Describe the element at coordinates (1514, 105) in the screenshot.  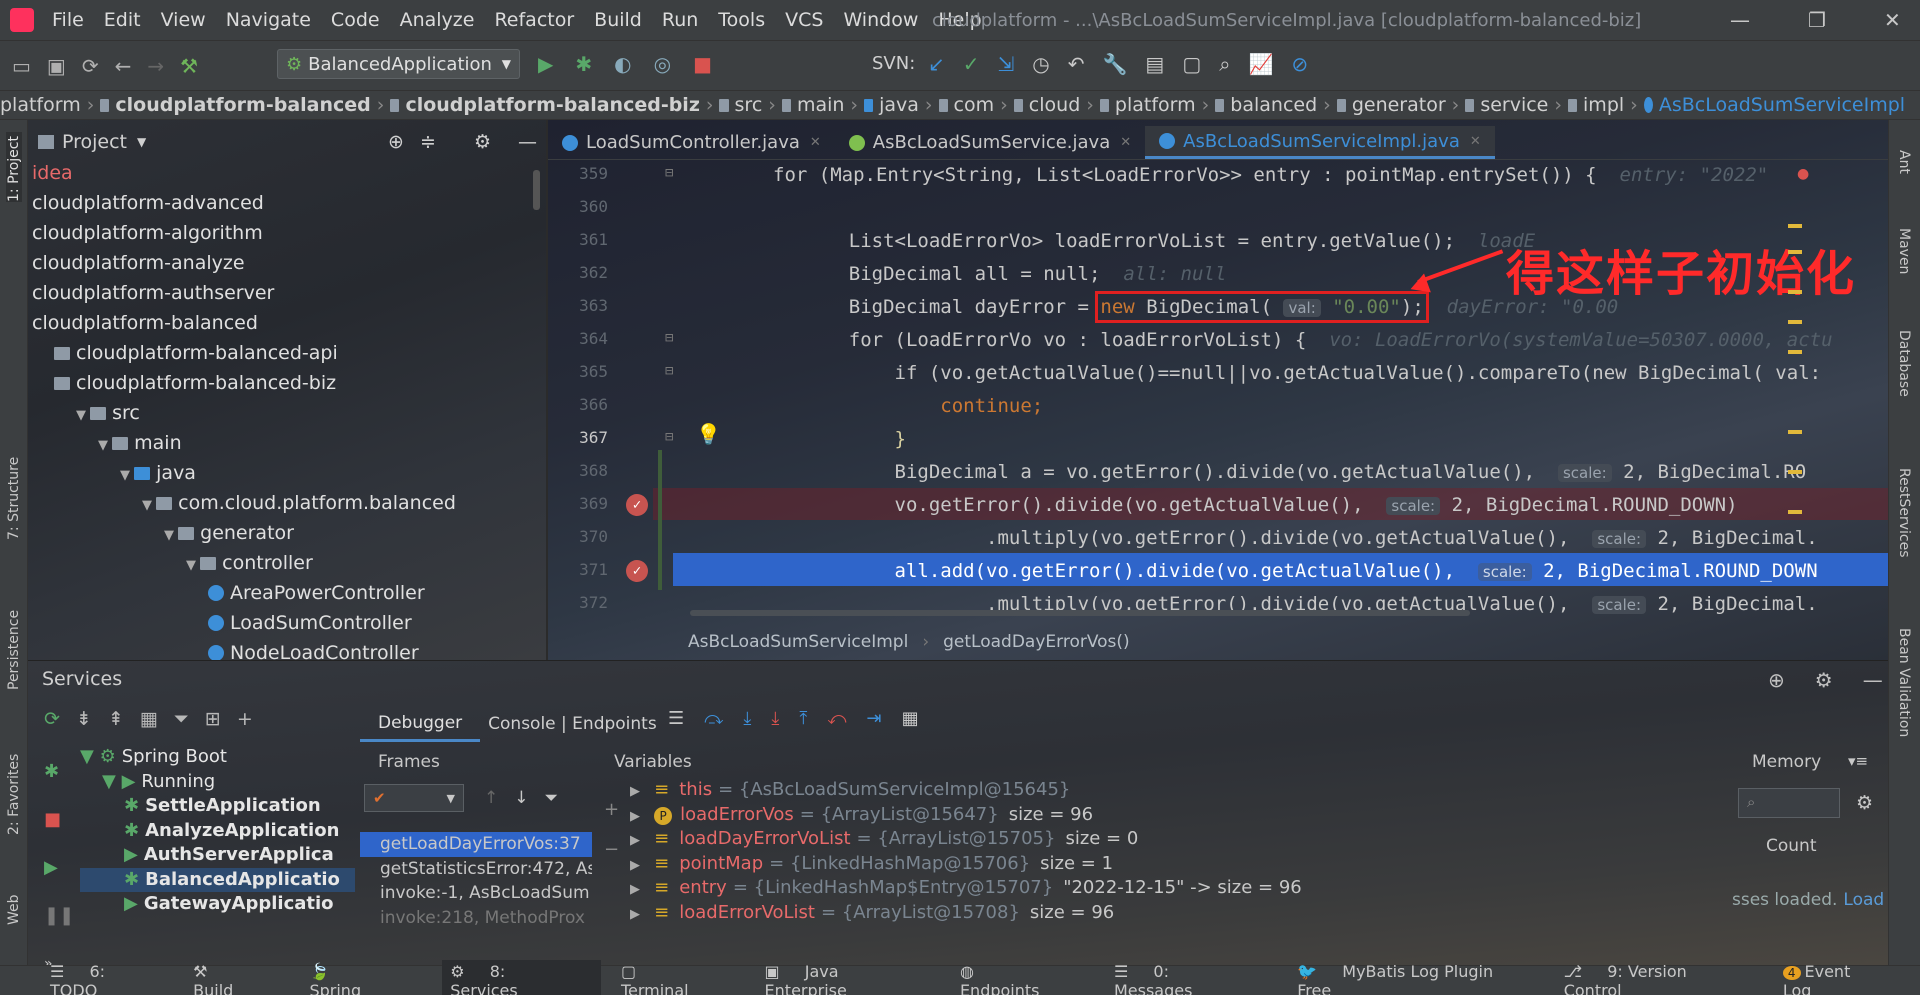
I see `crumb-11: service` at that location.